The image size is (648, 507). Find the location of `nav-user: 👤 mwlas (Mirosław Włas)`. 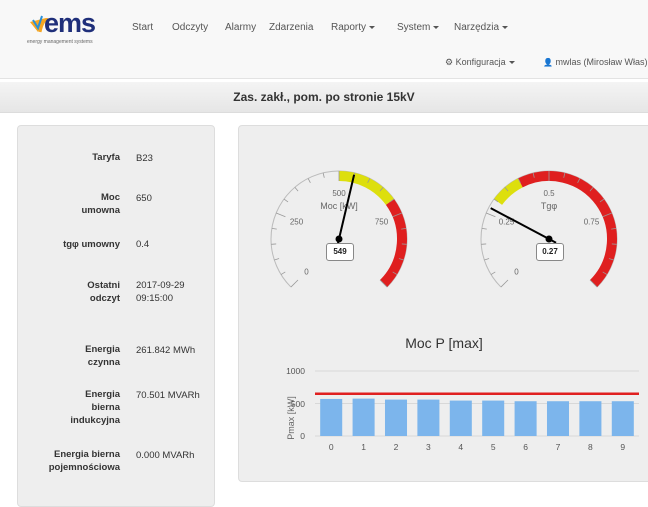

nav-user: 👤 mwlas (Mirosław Włas) is located at coordinates (595, 62).